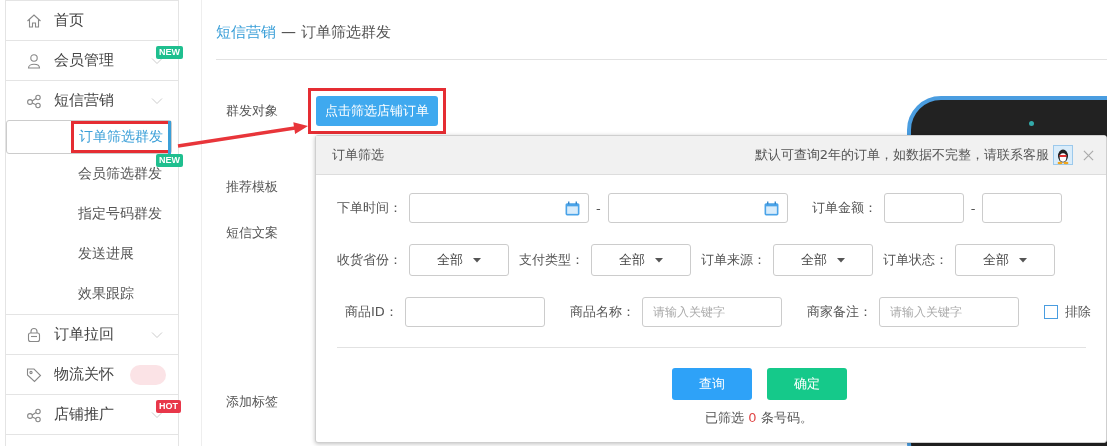  What do you see at coordinates (1077, 312) in the screenshot?
I see `checkbox-label: 排除` at bounding box center [1077, 312].